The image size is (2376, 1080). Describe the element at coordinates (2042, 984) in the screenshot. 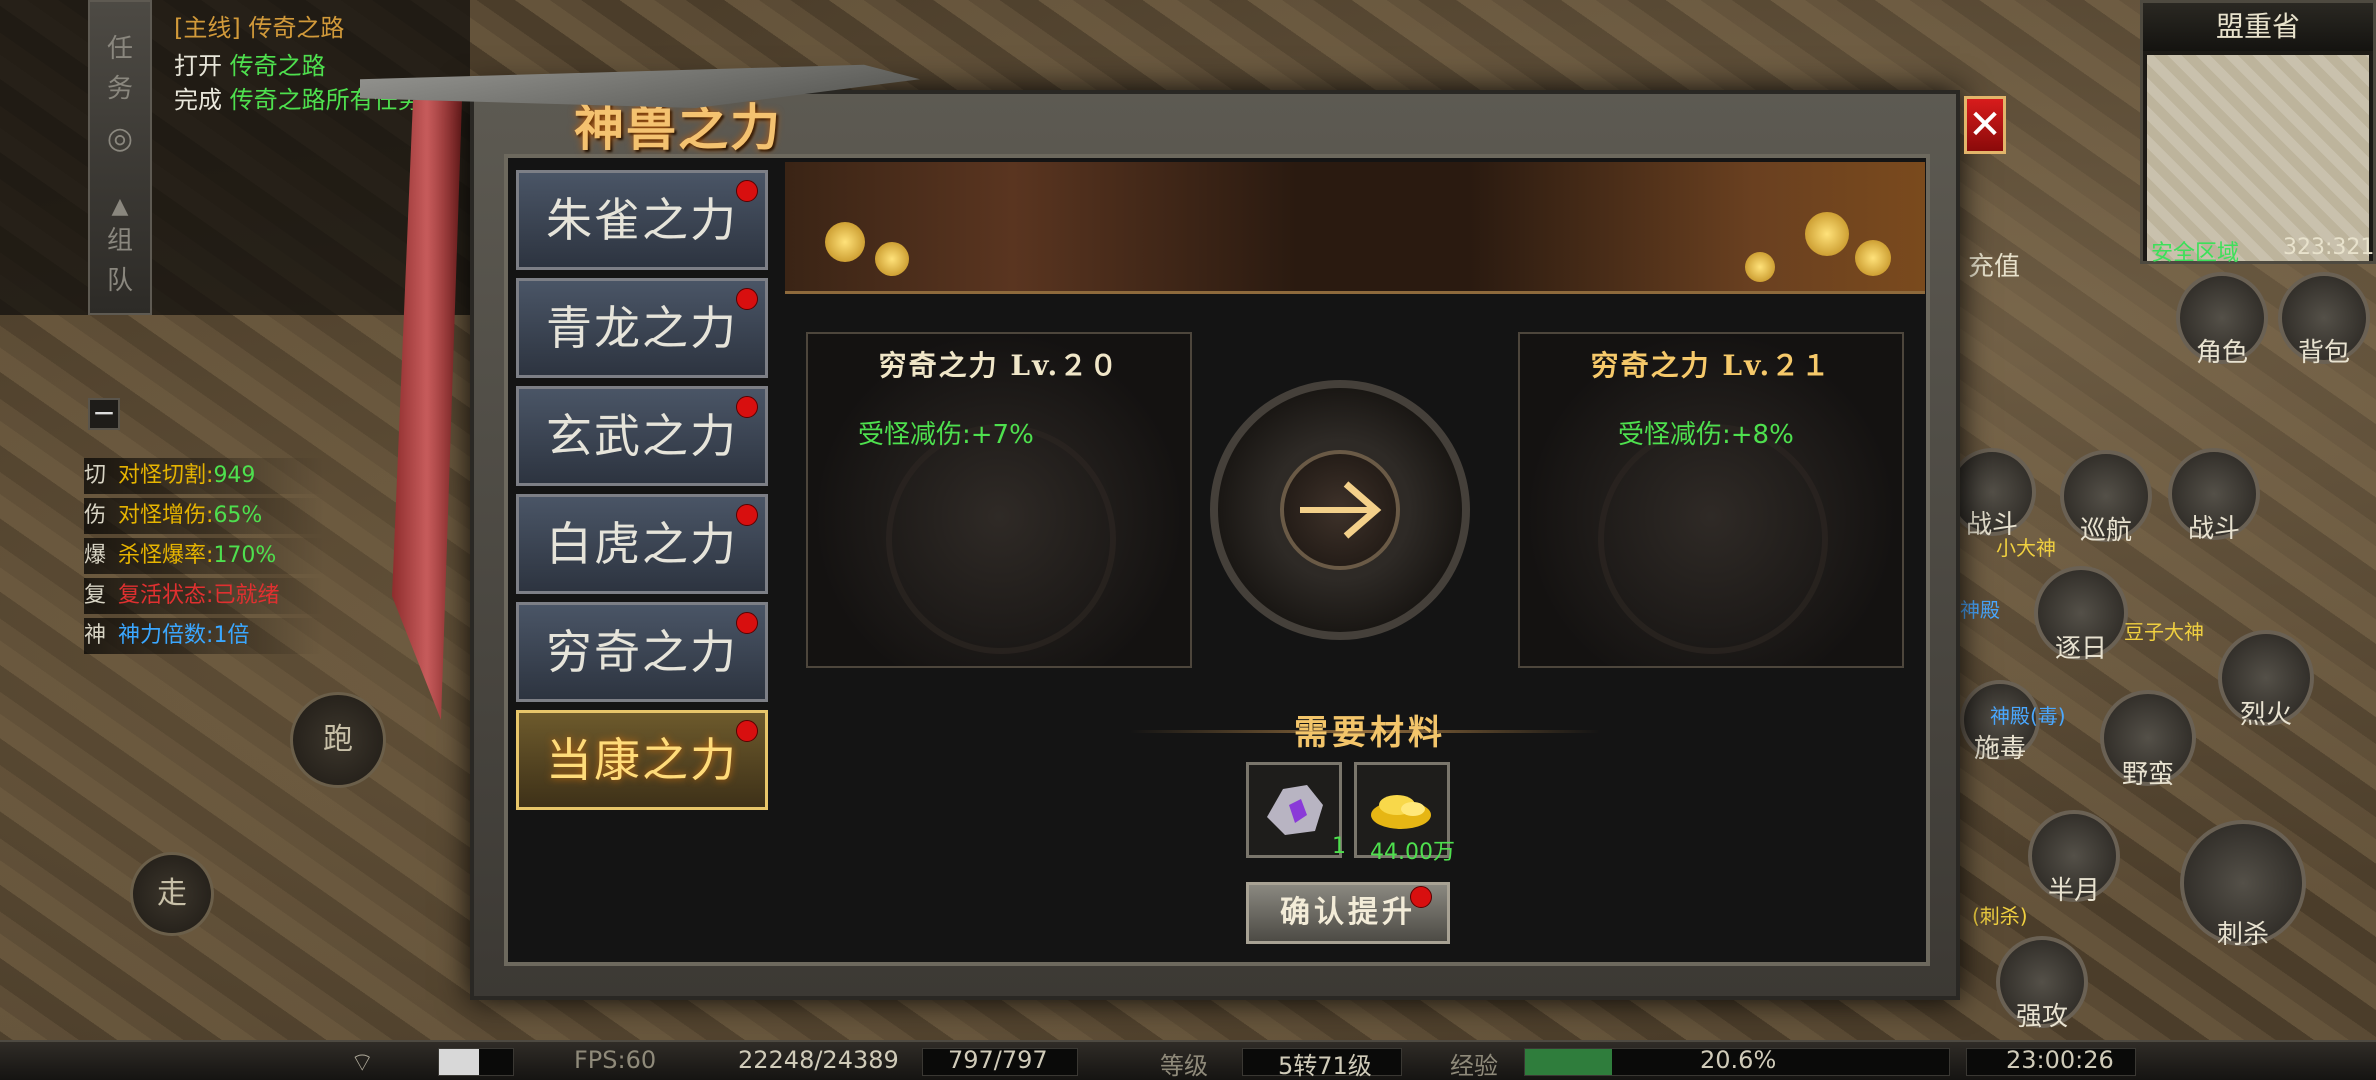

I see `skill-button: 强攻` at that location.